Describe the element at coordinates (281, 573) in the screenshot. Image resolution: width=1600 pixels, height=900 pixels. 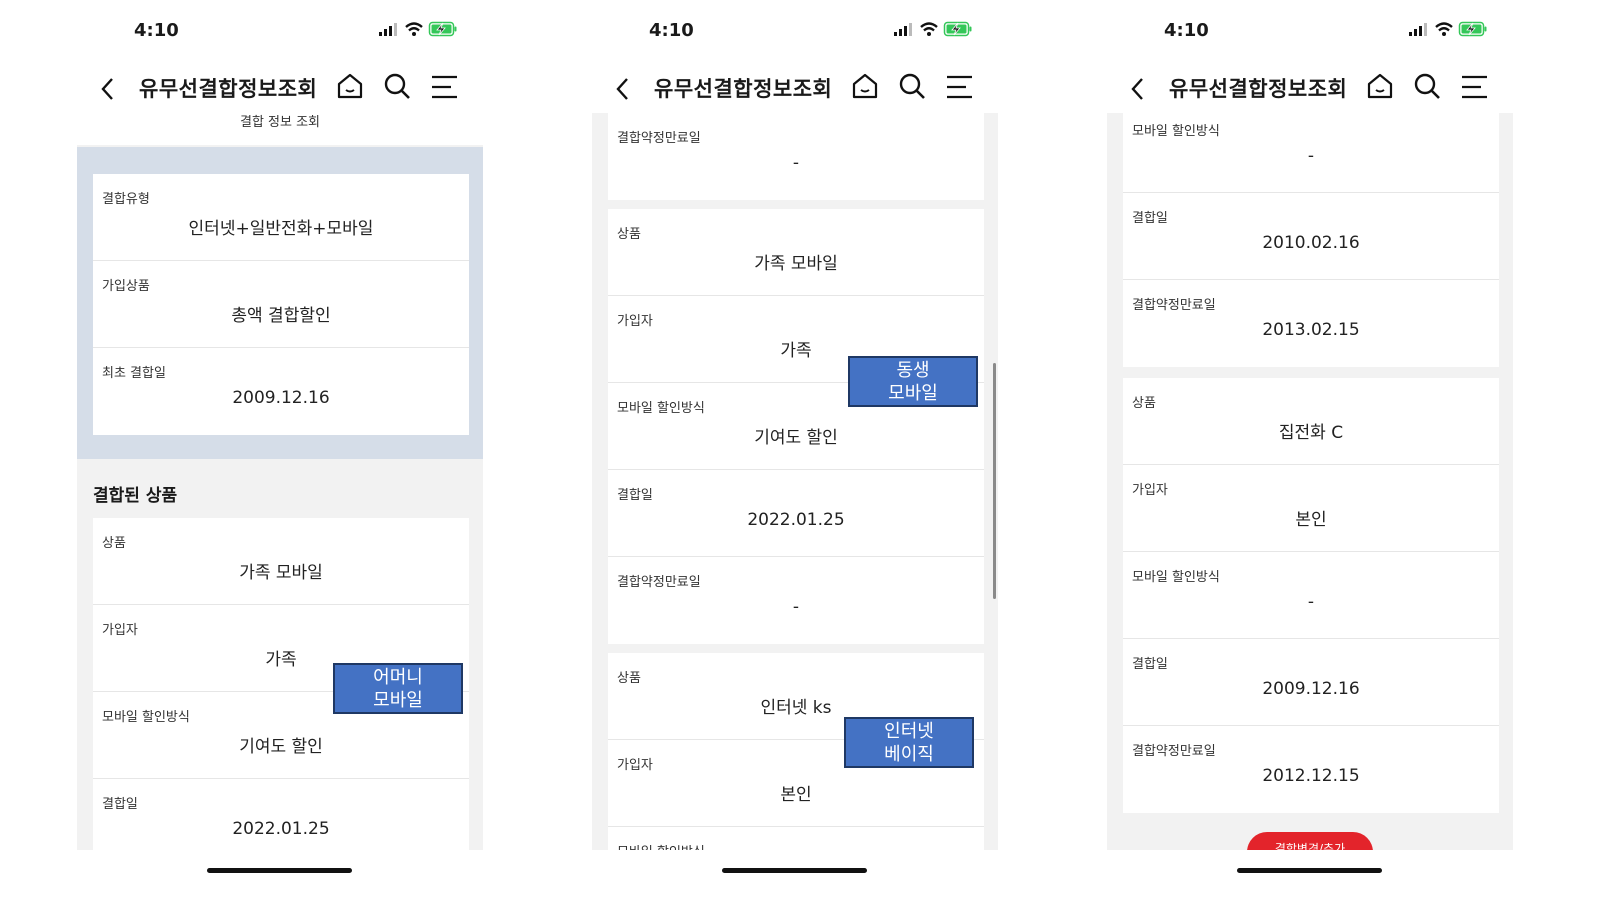
I see `row-value: 가족 모바일` at that location.